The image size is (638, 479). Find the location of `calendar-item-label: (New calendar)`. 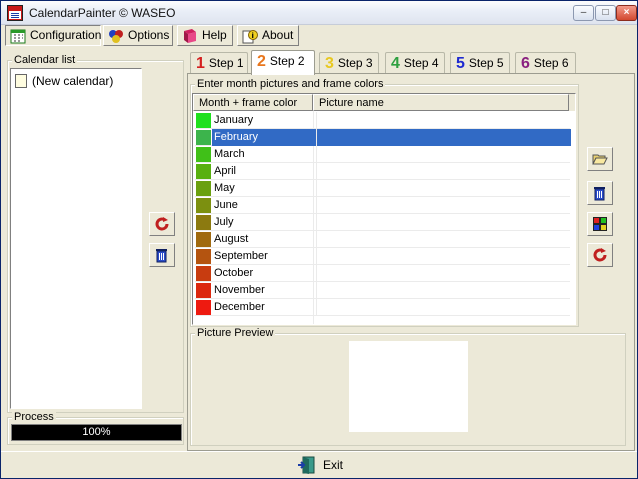

calendar-item-label: (New calendar) is located at coordinates (73, 81).